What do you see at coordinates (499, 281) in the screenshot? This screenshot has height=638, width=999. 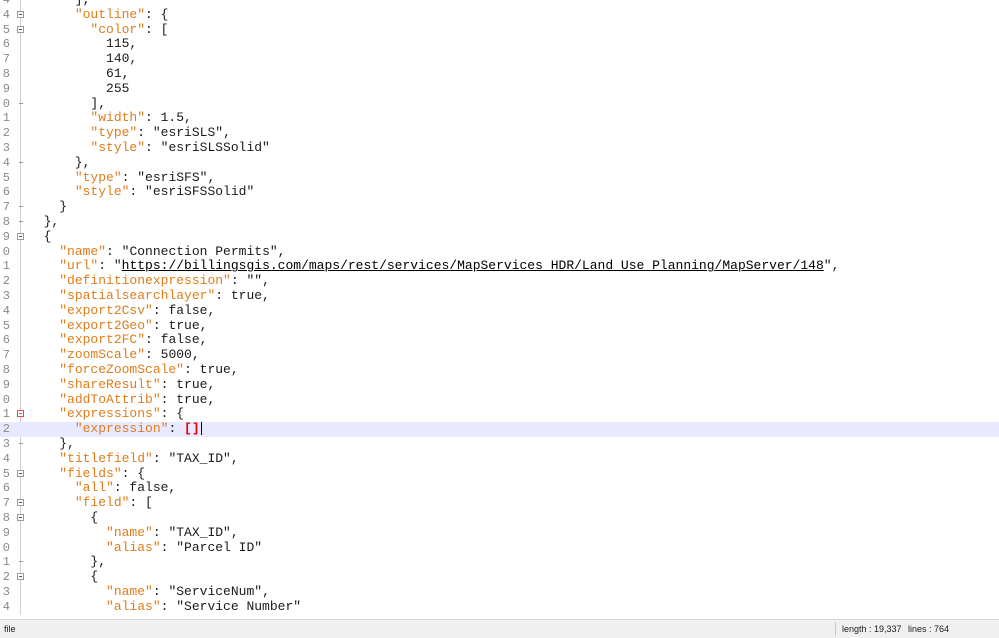 I see `code-line: 2 "definitionexpression": "",` at bounding box center [499, 281].